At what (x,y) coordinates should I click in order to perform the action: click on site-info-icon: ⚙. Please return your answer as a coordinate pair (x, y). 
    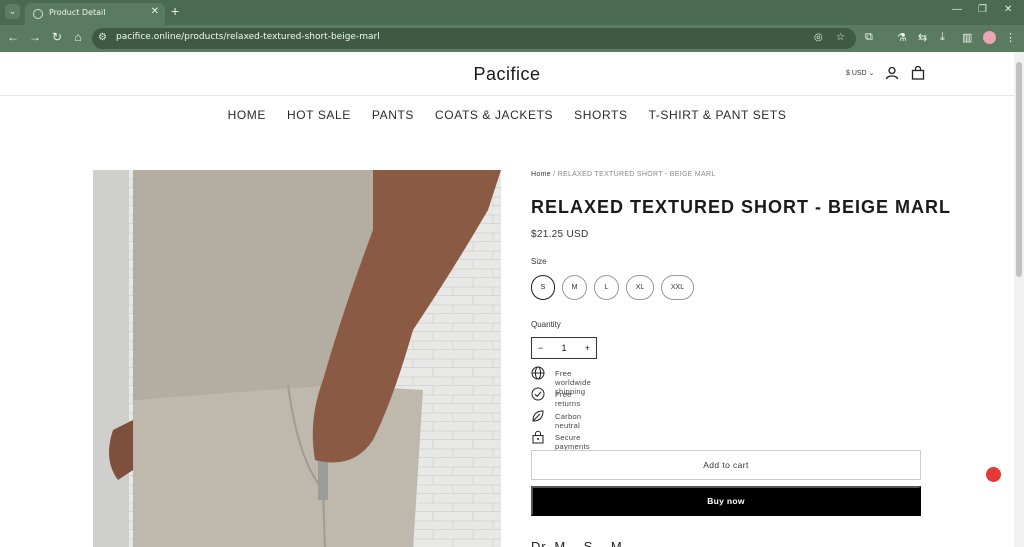
    Looking at the image, I should click on (102, 37).